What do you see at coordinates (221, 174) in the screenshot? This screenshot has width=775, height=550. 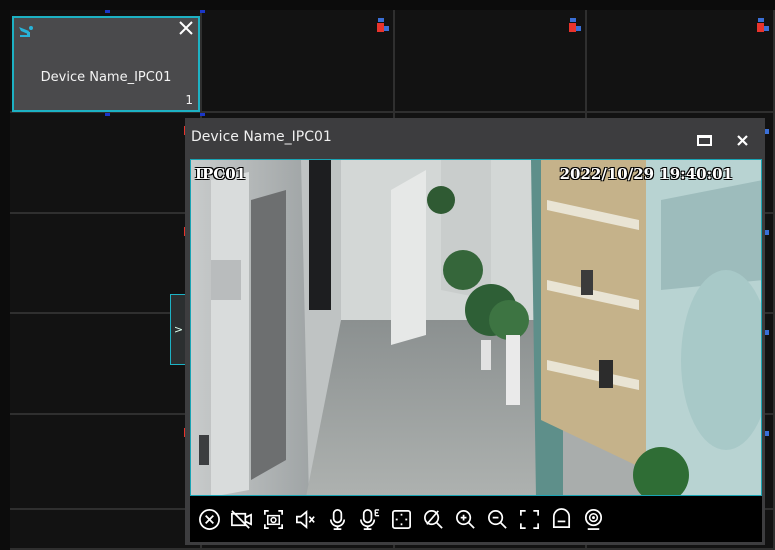 I see `camera-osd-label: IPC01` at bounding box center [221, 174].